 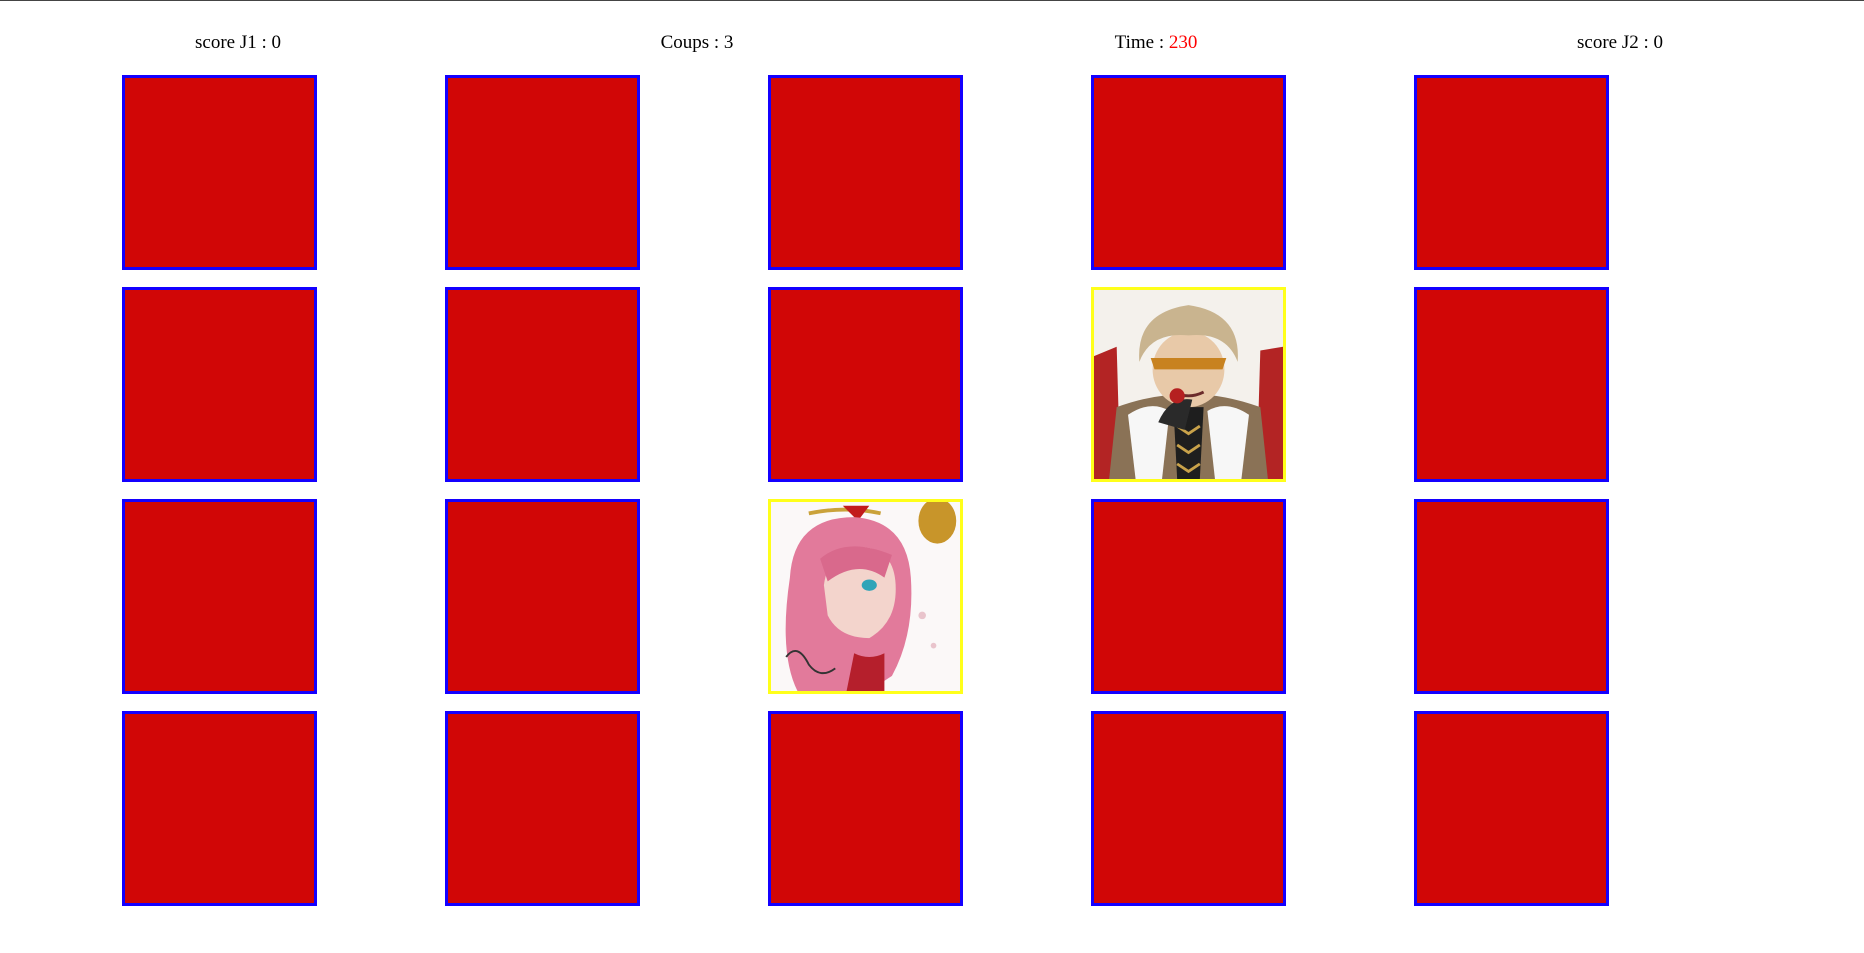 What do you see at coordinates (865, 808) in the screenshot?
I see `memory-card-r4-c3` at bounding box center [865, 808].